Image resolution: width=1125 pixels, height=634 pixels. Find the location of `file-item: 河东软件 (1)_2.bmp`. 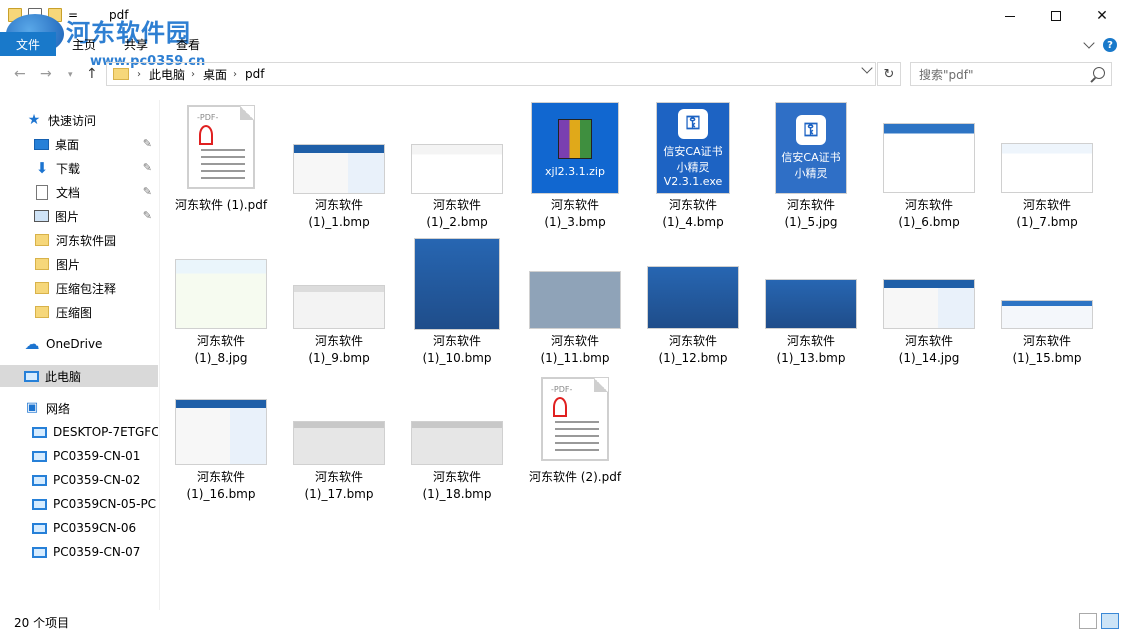

file-item: 河东软件 (1)_2.bmp is located at coordinates (457, 165).